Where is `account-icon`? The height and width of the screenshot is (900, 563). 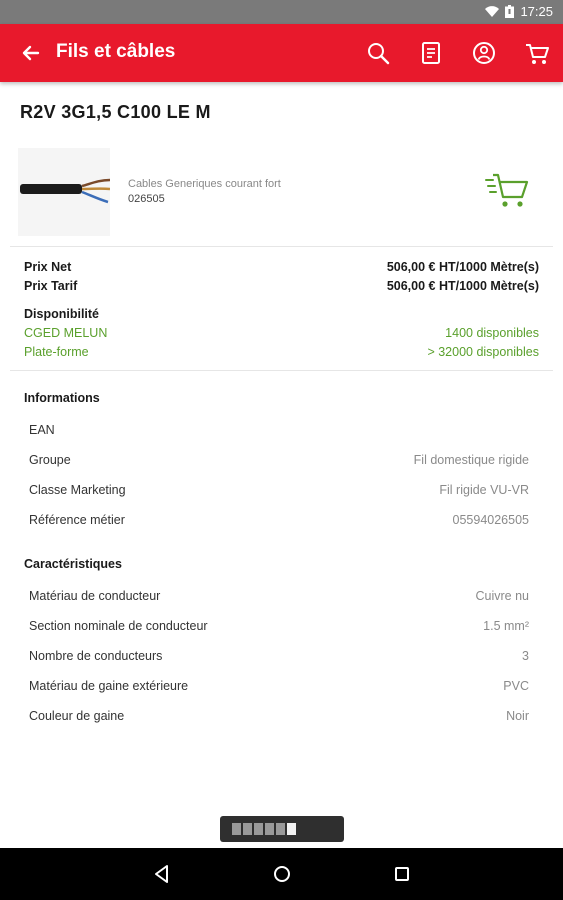 account-icon is located at coordinates (484, 53).